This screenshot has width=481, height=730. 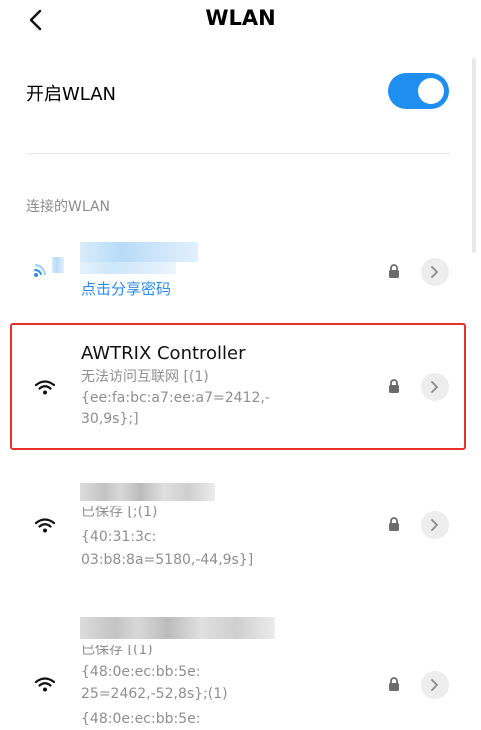 What do you see at coordinates (145, 377) in the screenshot?
I see `network-status-line: 无法访问互联网 [(1)` at bounding box center [145, 377].